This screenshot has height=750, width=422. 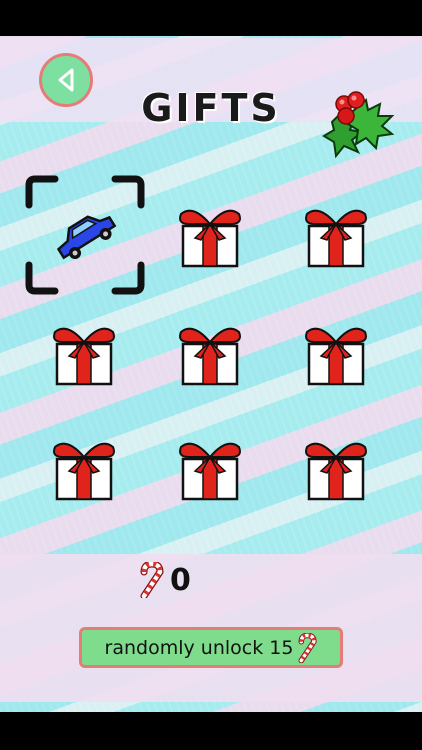 What do you see at coordinates (358, 125) in the screenshot?
I see `holly-icon` at bounding box center [358, 125].